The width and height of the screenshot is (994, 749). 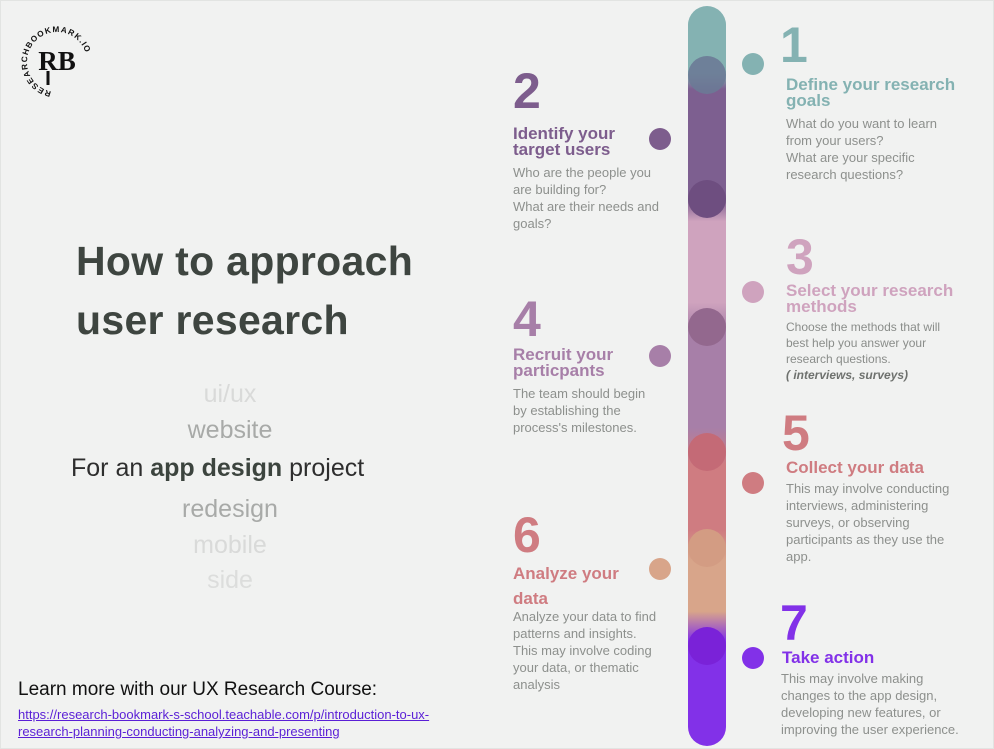 I want to click on step-5-line: participants as they use the, so click(x=865, y=539).